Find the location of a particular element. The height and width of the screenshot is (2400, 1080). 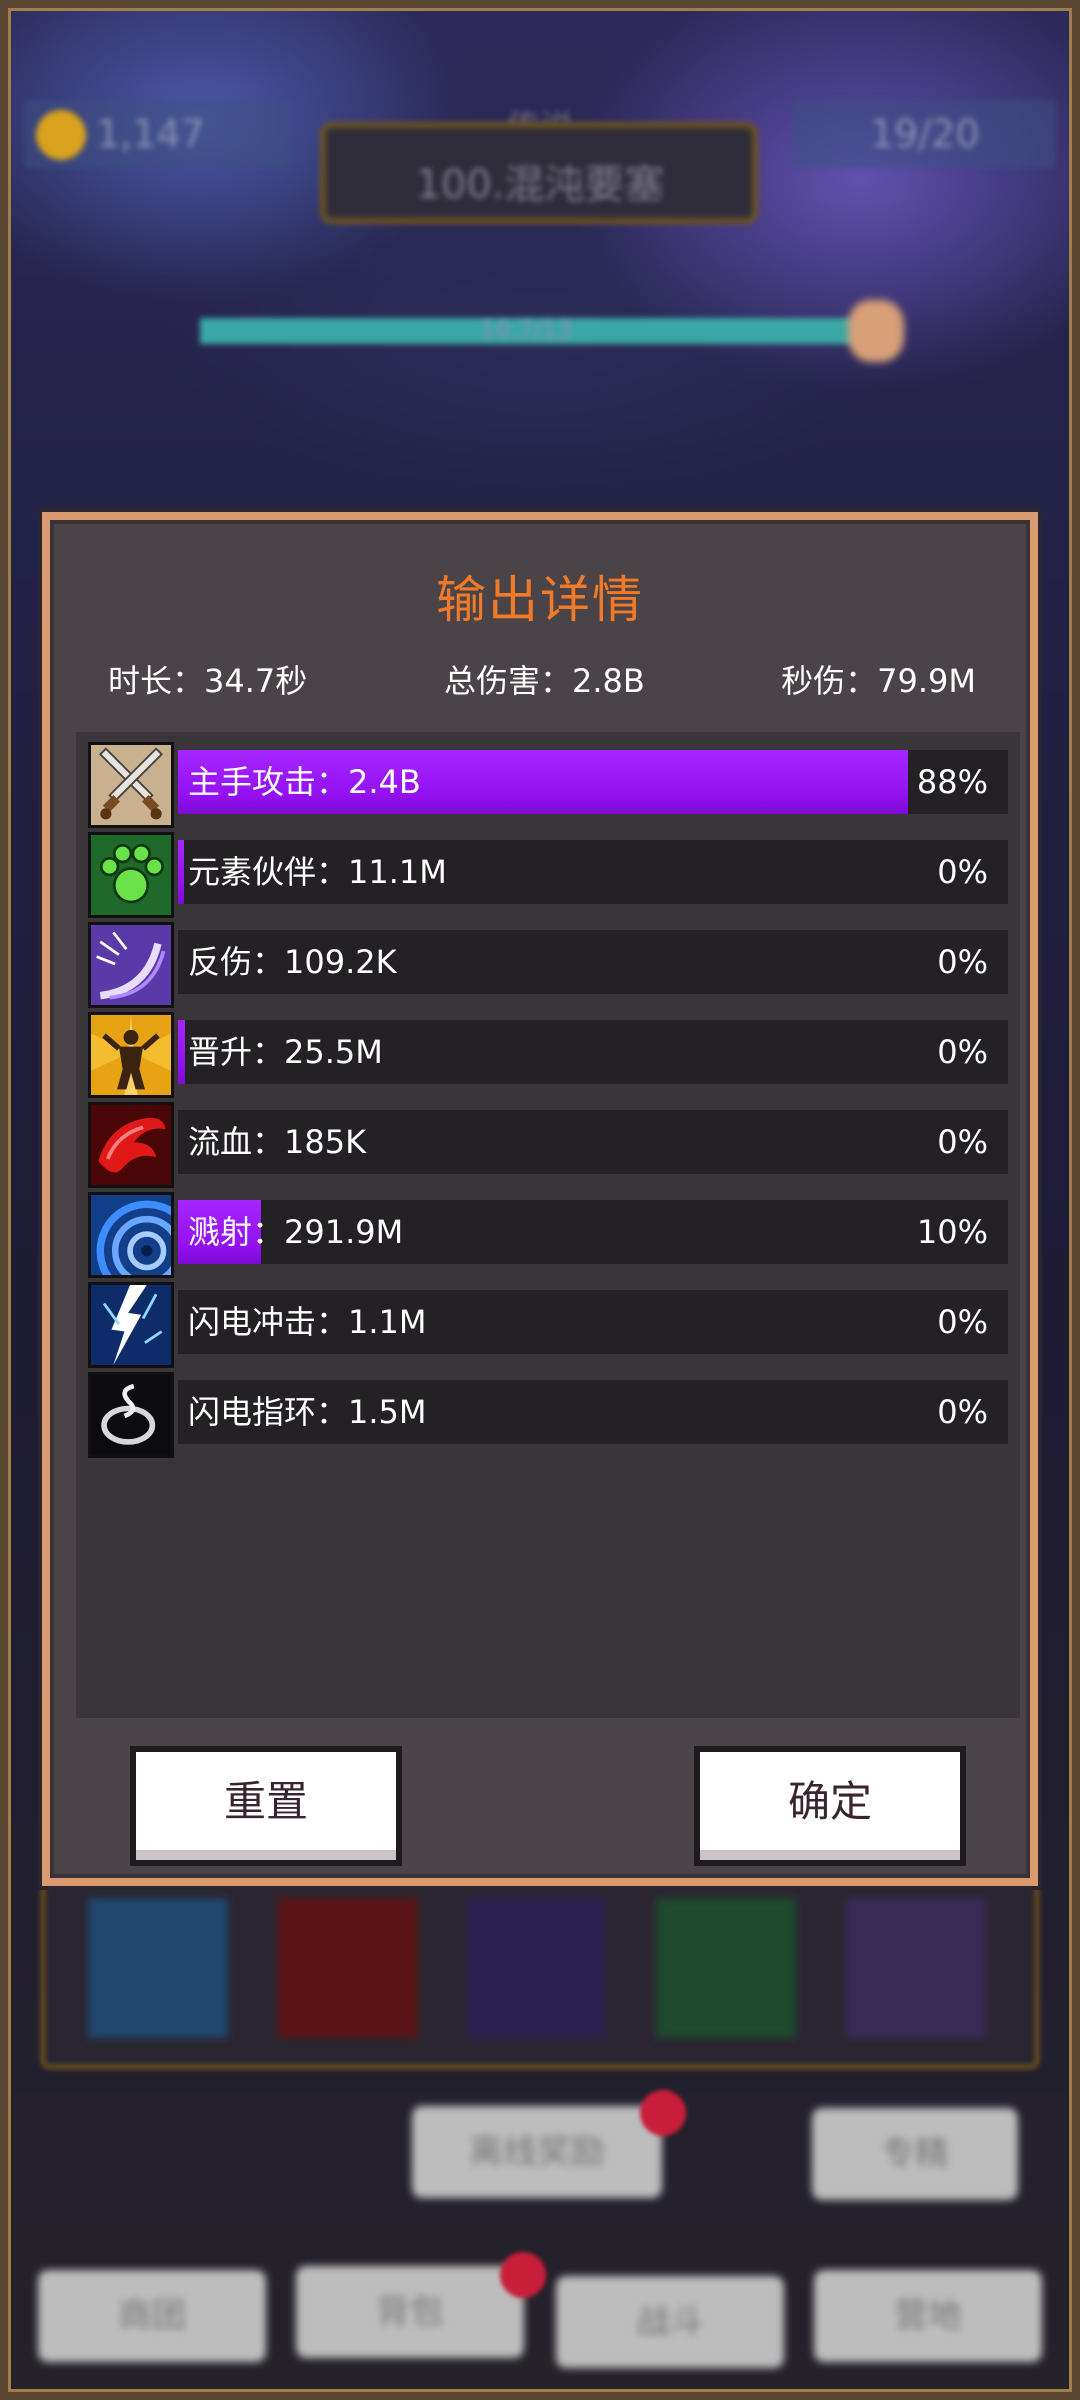

offline-reward-button: 离线奖励 is located at coordinates (537, 2152).